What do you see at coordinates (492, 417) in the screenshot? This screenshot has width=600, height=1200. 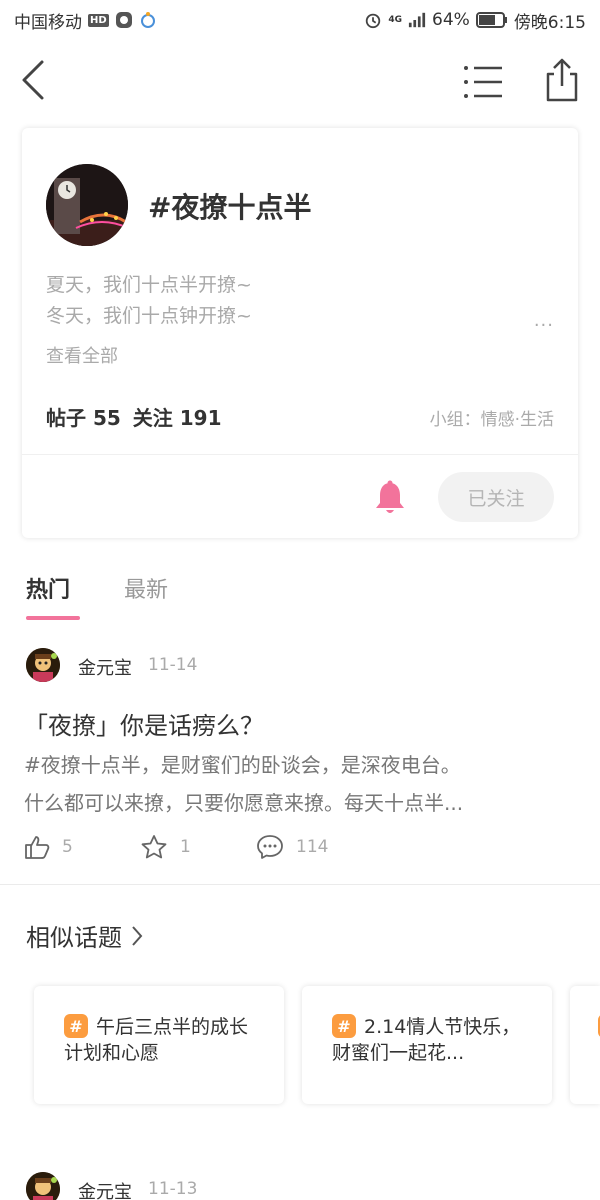 I see `topic-group-label: 小组：情感·生活` at bounding box center [492, 417].